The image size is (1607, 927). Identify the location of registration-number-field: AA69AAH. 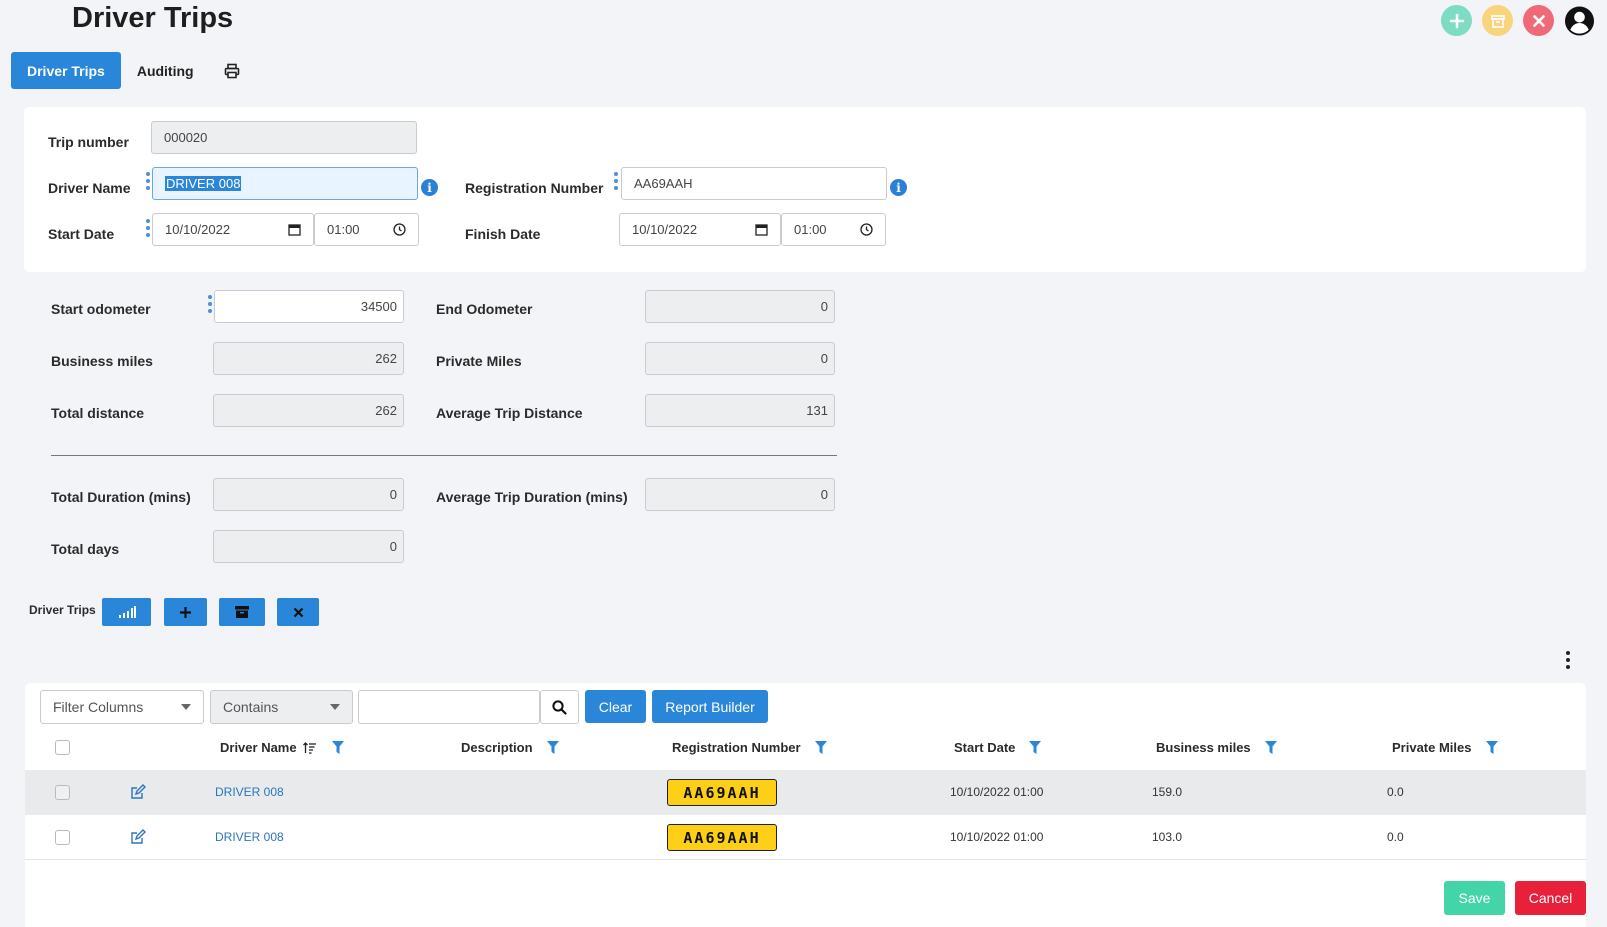
(754, 183).